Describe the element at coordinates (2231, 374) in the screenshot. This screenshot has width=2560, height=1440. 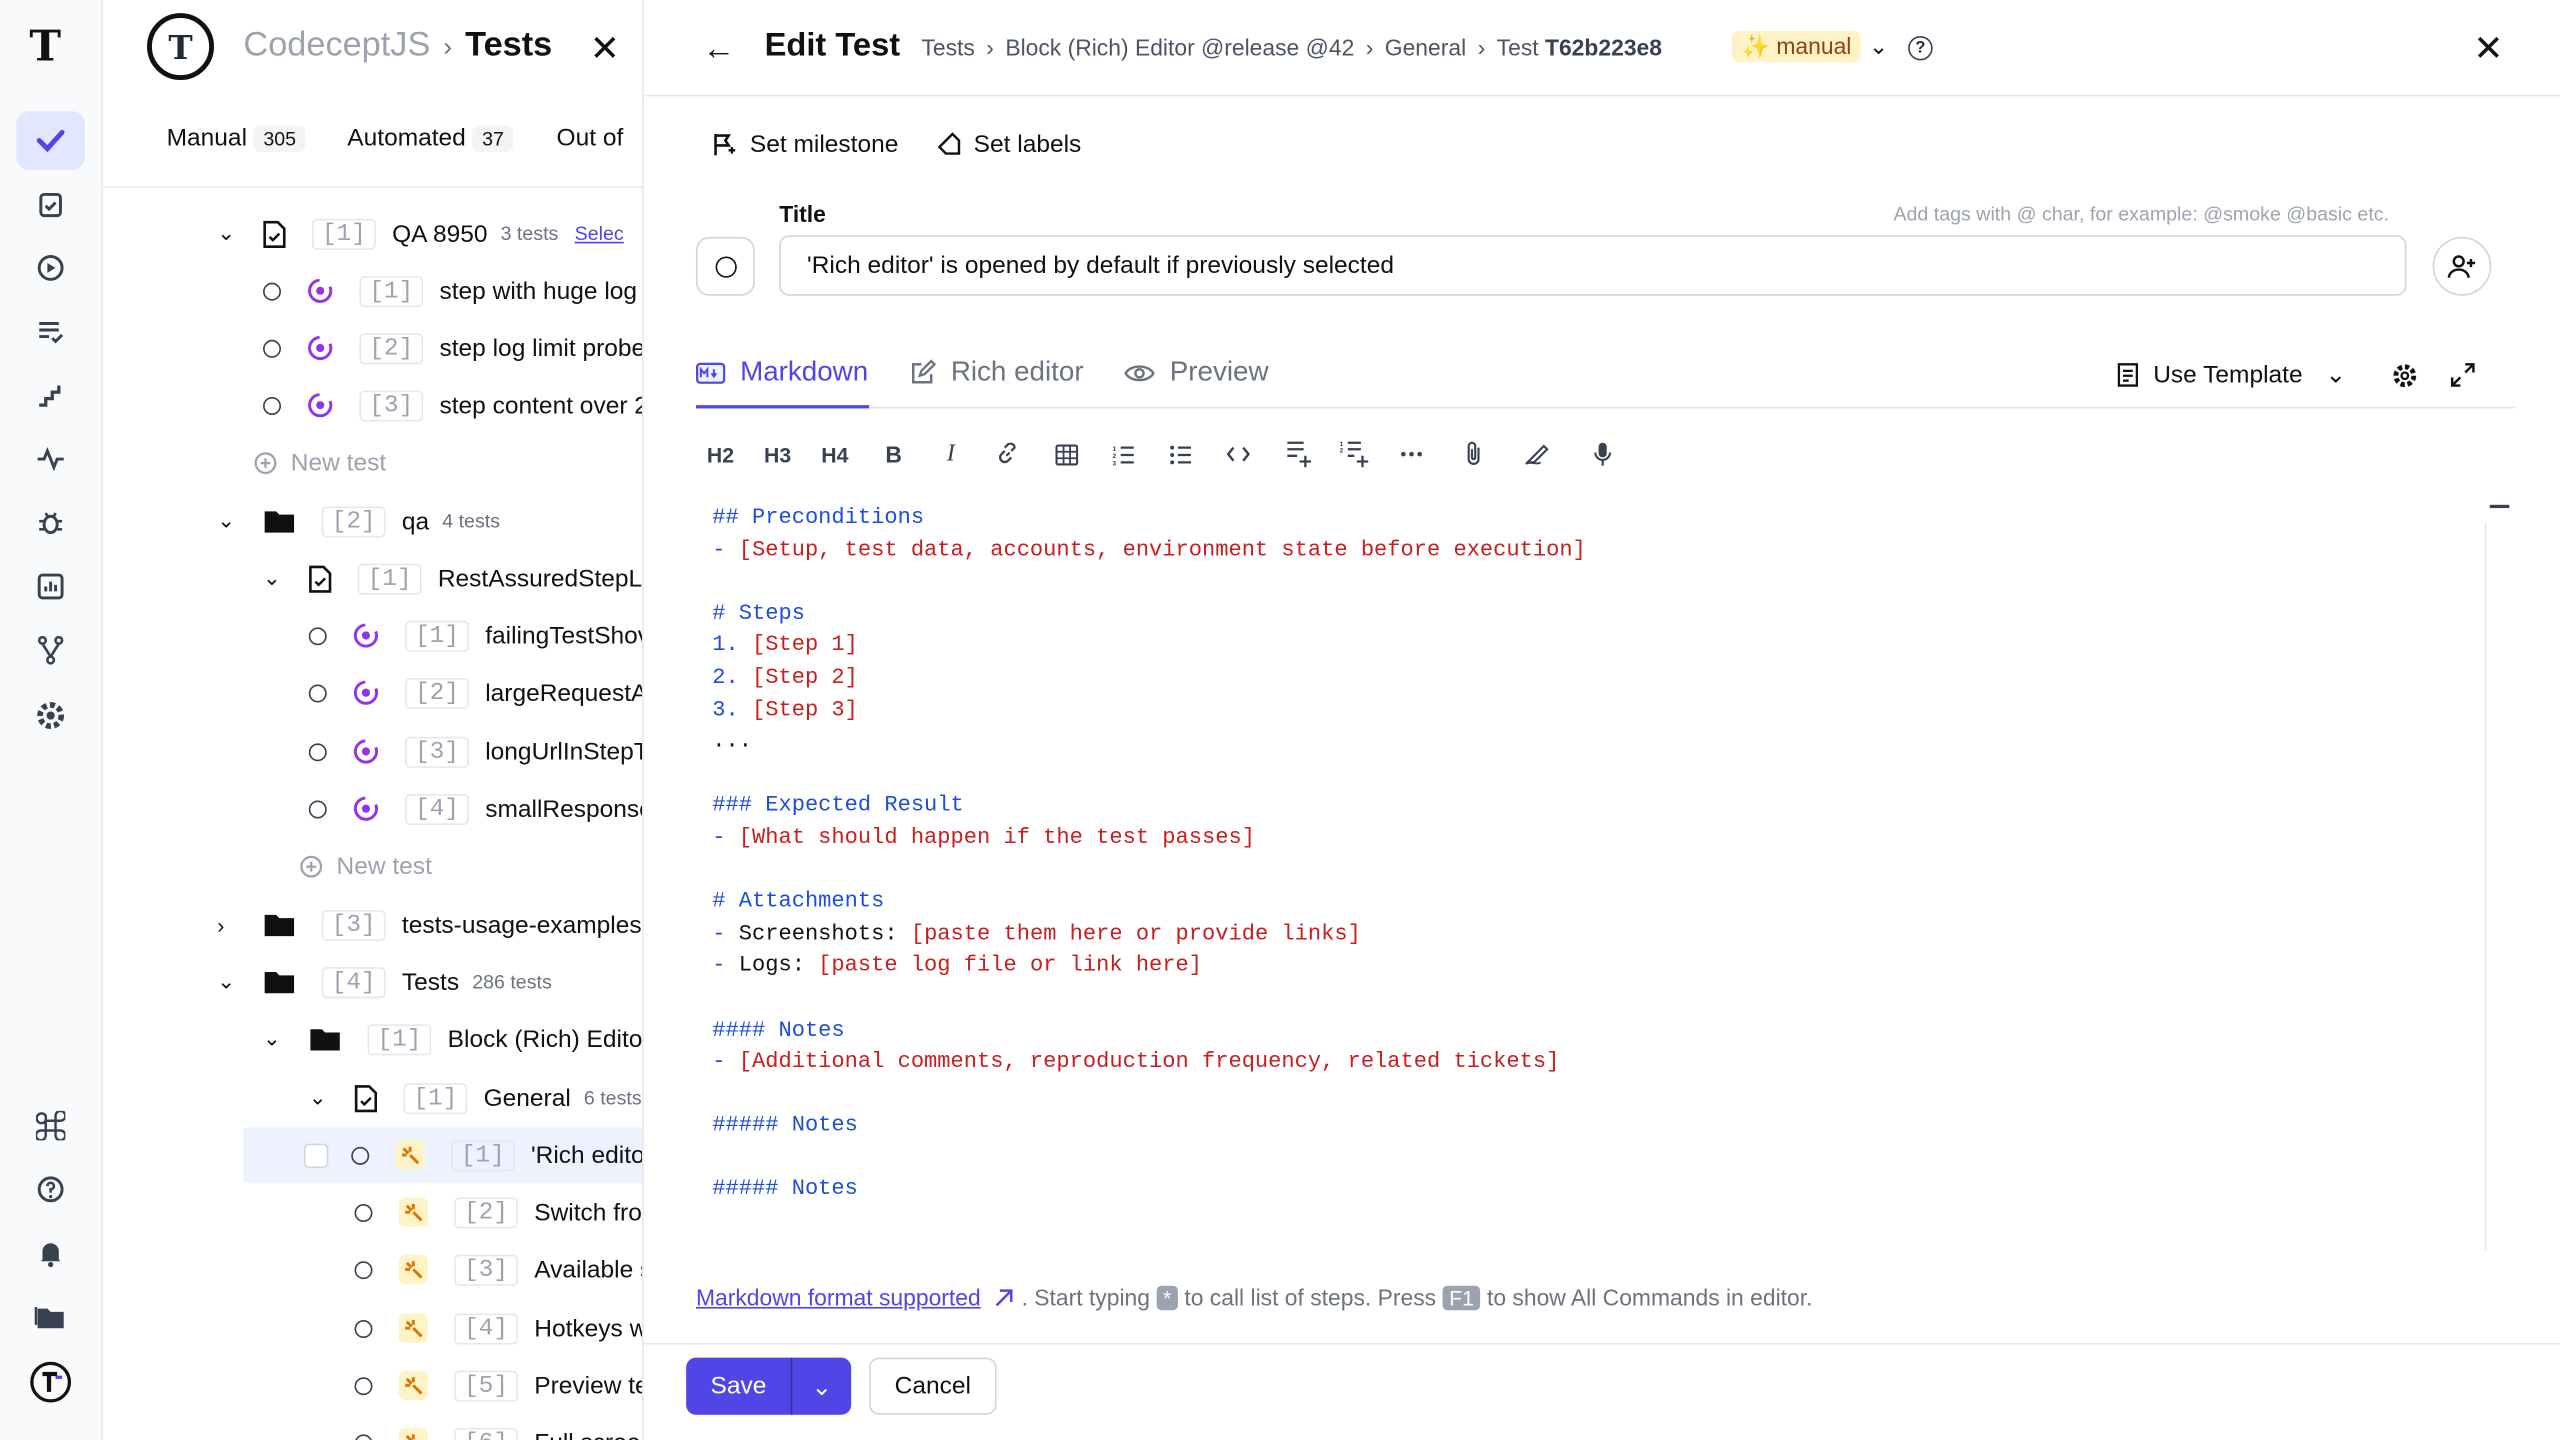
I see `use-template-dropdown: Use Template ⌄` at that location.